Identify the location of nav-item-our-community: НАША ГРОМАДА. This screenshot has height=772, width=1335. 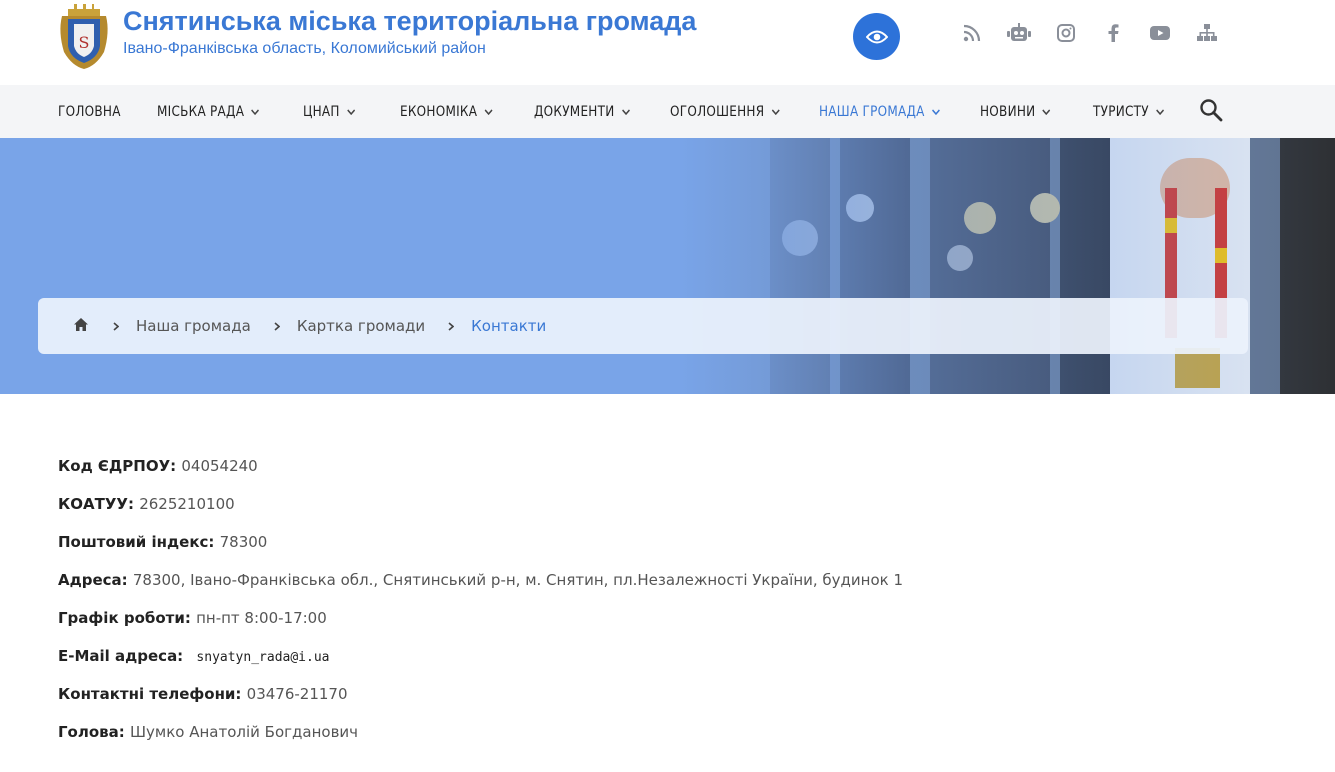
(879, 111).